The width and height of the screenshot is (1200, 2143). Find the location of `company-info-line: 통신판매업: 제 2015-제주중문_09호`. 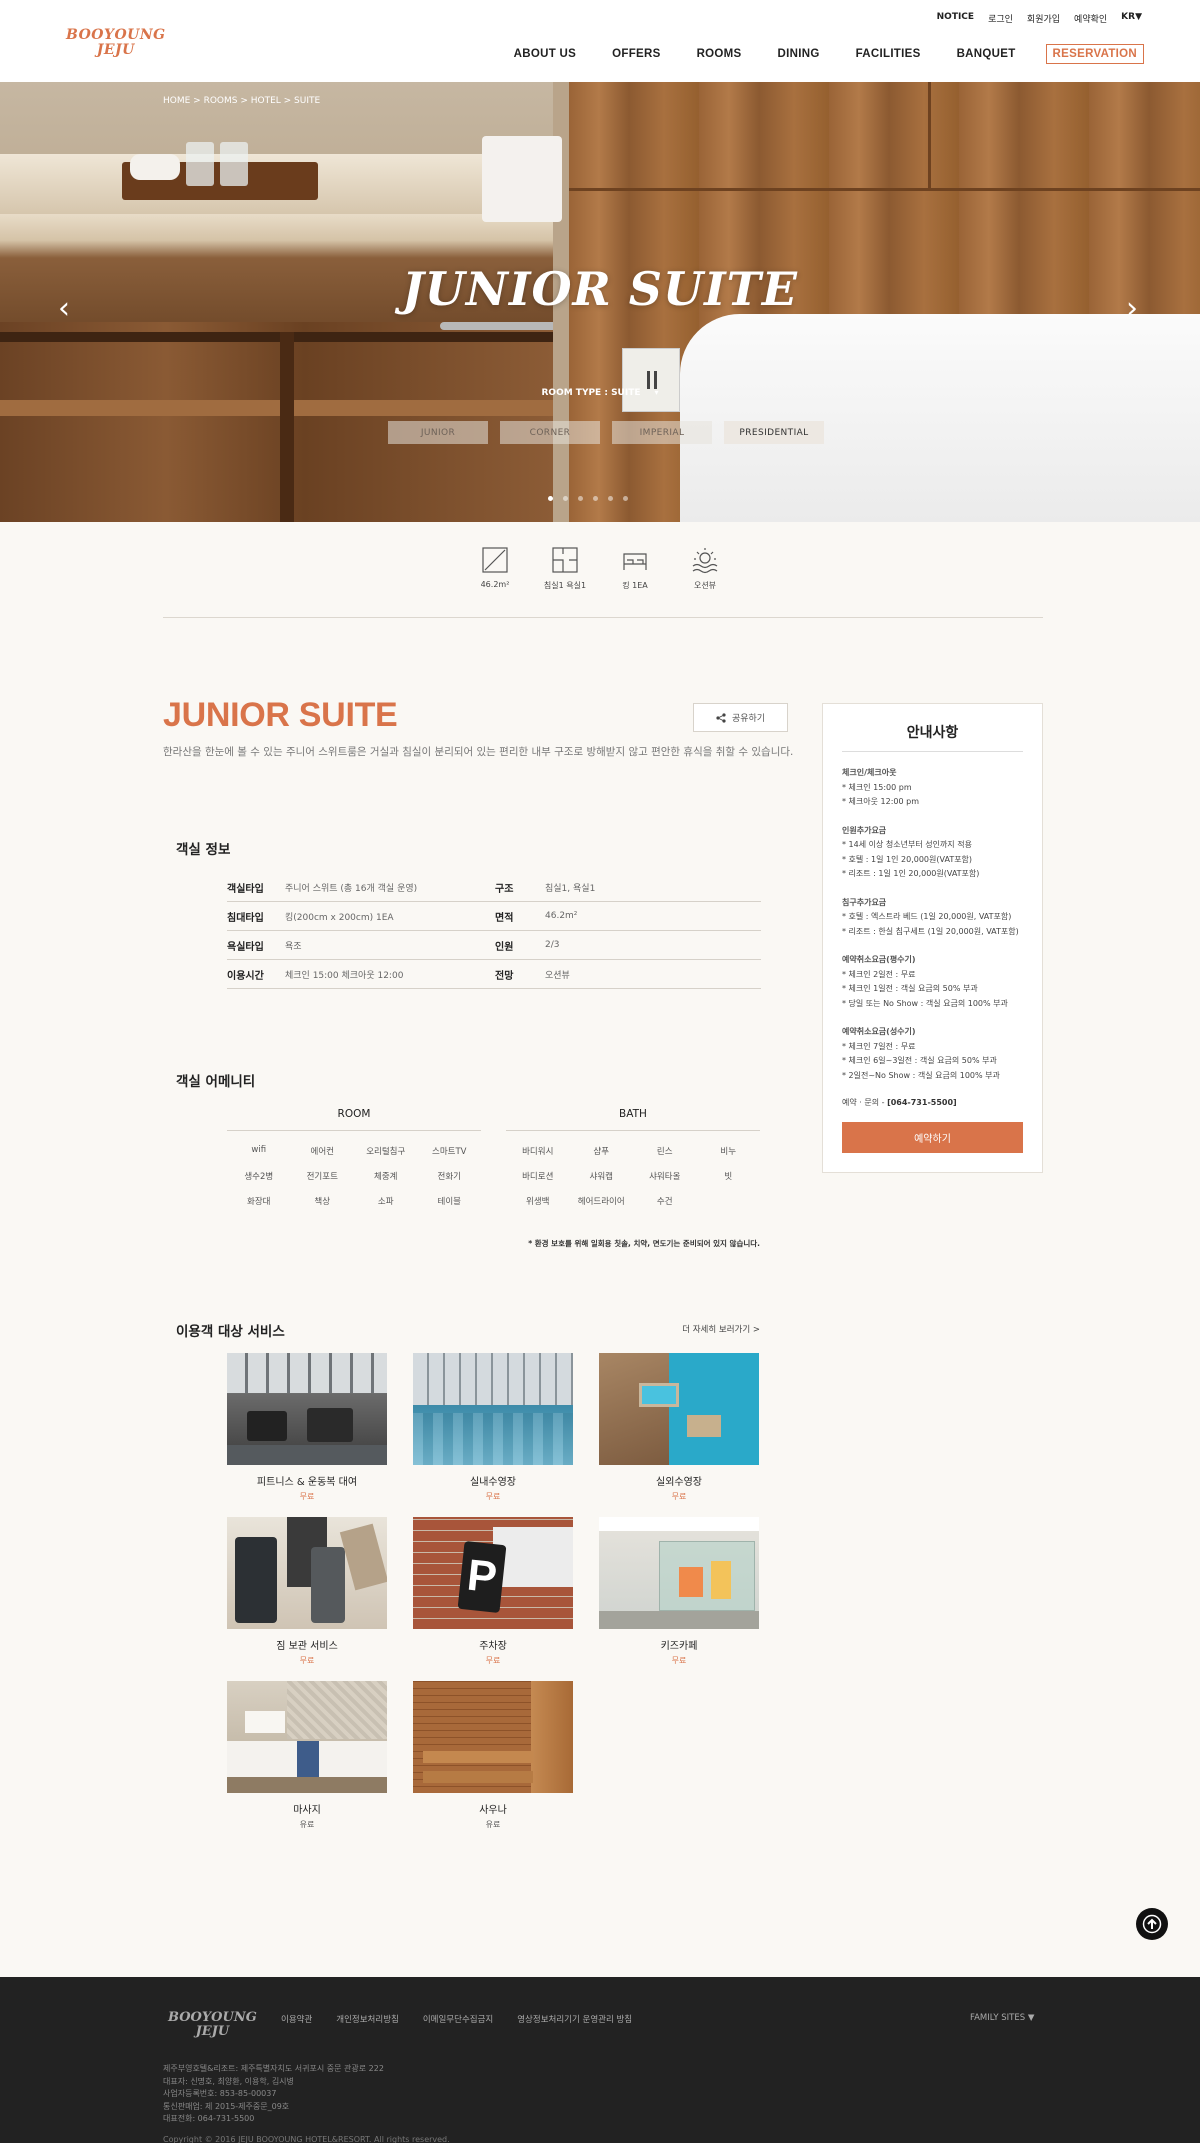

company-info-line: 통신판매업: 제 2015-제주중문_09호 is located at coordinates (226, 2106).